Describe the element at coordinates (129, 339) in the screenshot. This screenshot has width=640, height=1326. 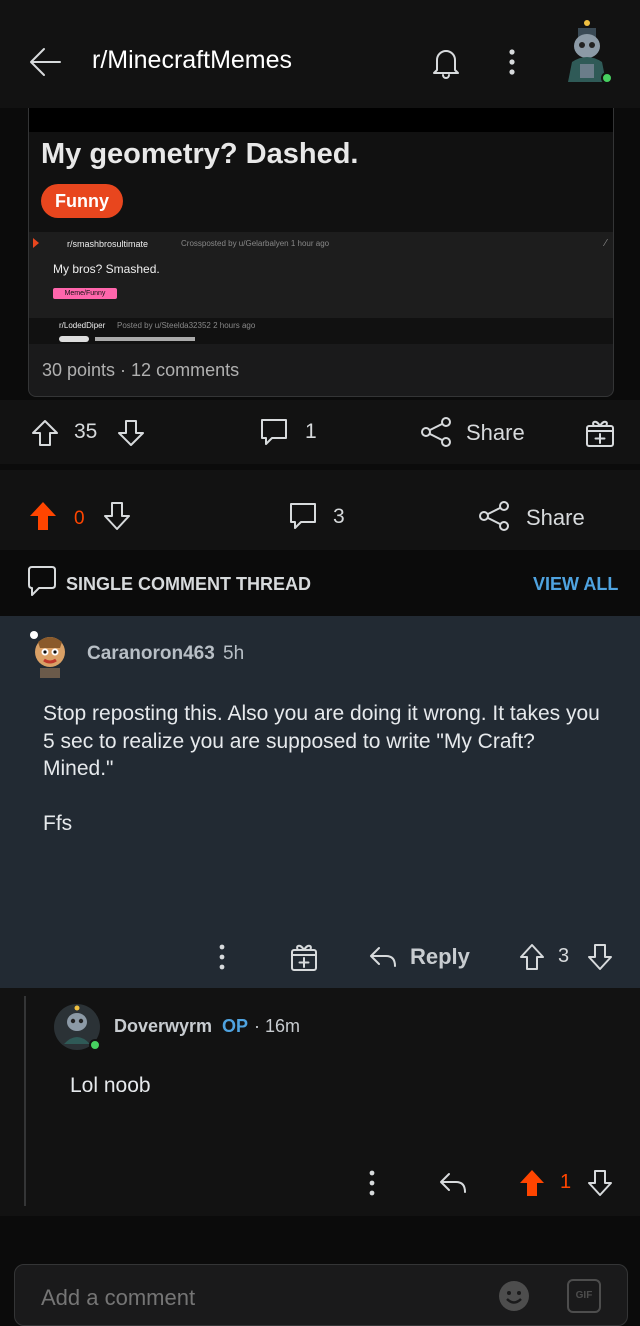
I see `image-cropped-text` at that location.